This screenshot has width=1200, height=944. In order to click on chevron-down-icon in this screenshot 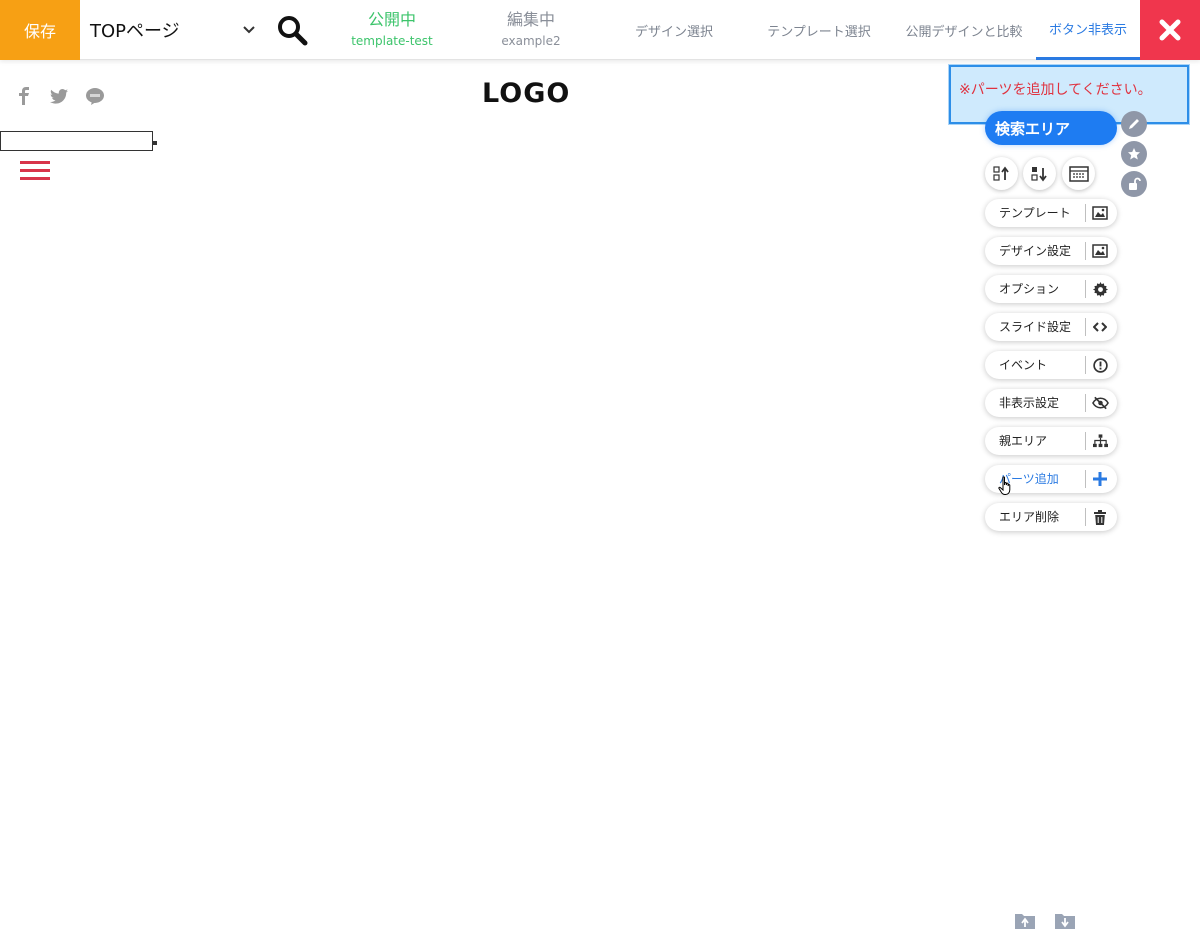, I will do `click(249, 30)`.